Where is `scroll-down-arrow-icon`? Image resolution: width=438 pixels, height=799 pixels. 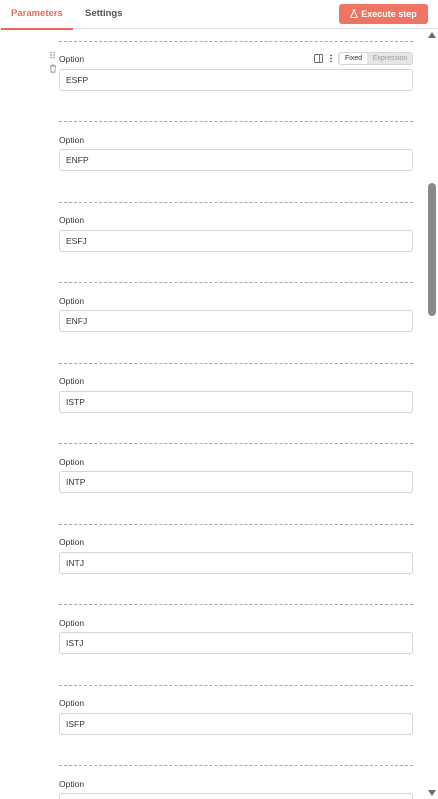 scroll-down-arrow-icon is located at coordinates (432, 793).